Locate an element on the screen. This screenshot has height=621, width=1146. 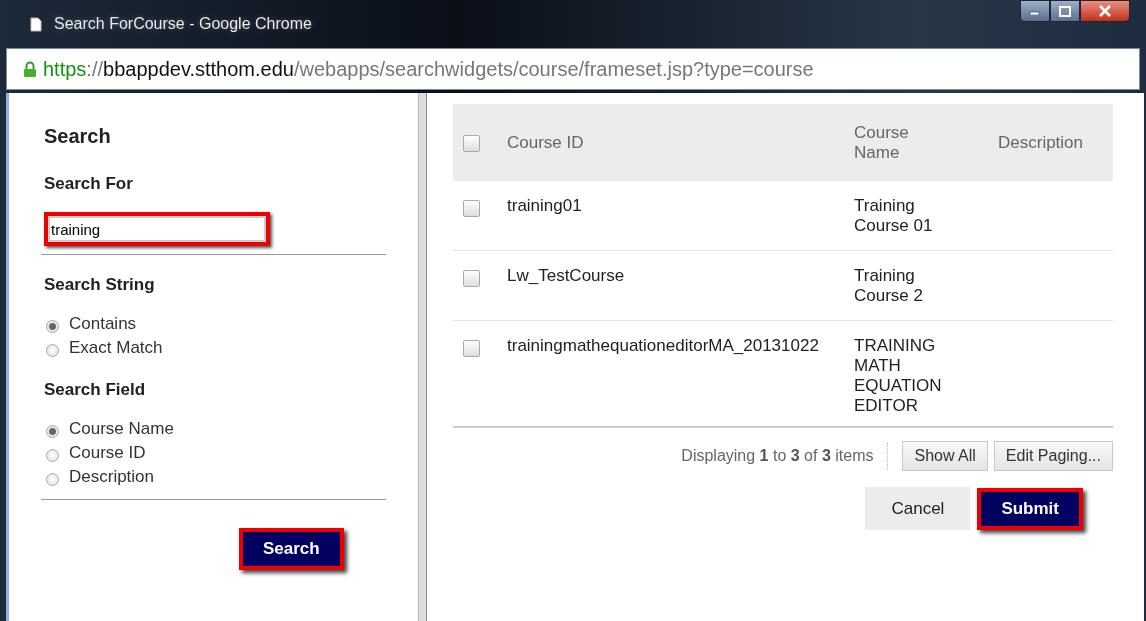
table-cell-text: TRAINING MATH EQUATION EDITOR is located at coordinates (898, 376).